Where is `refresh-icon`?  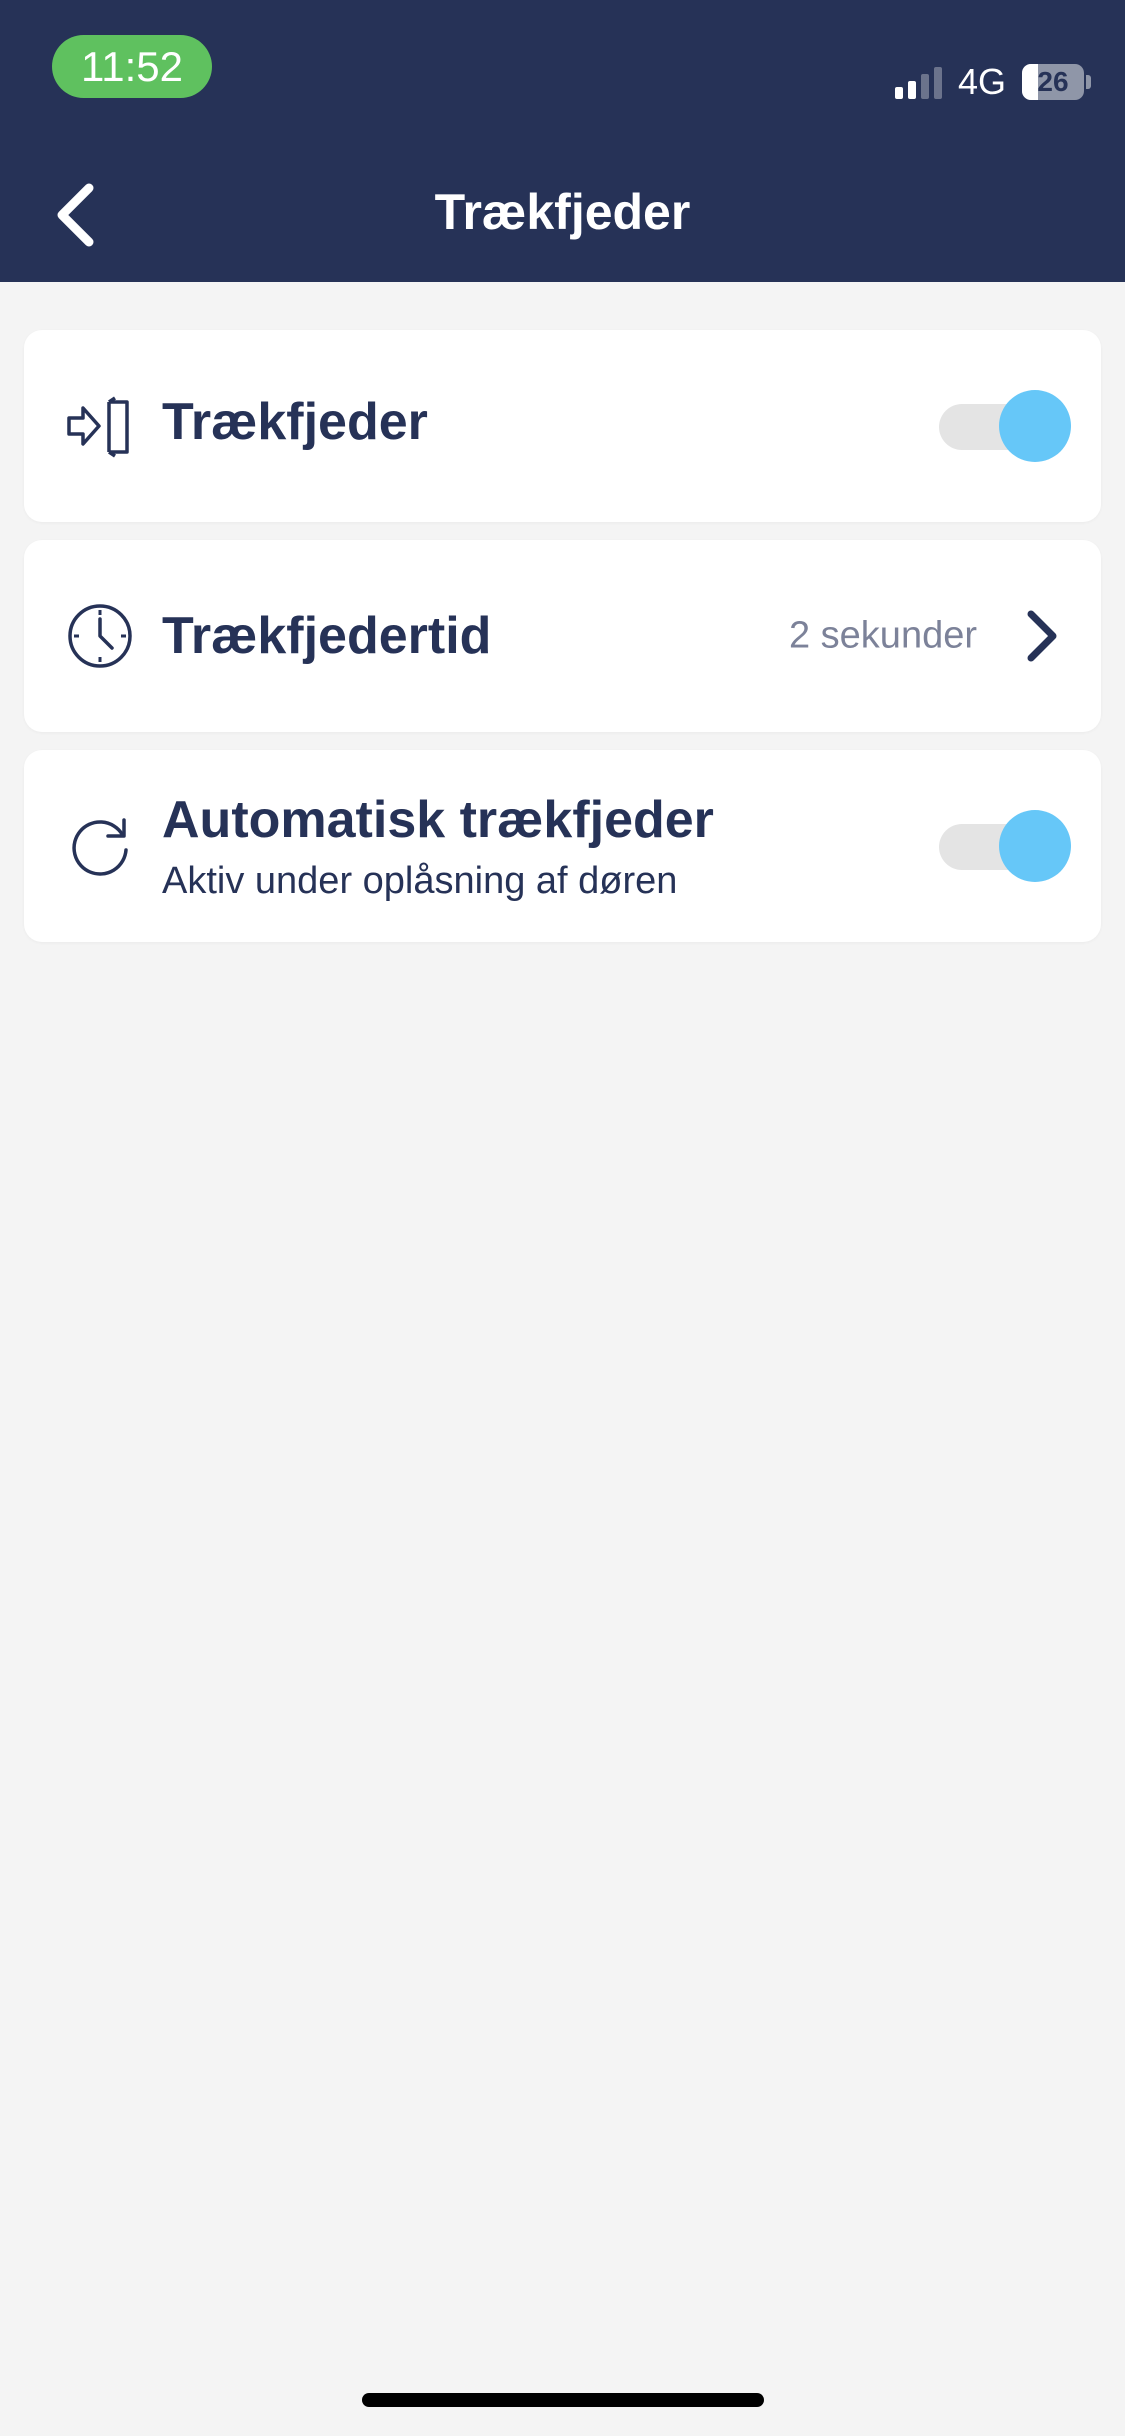
refresh-icon is located at coordinates (100, 846).